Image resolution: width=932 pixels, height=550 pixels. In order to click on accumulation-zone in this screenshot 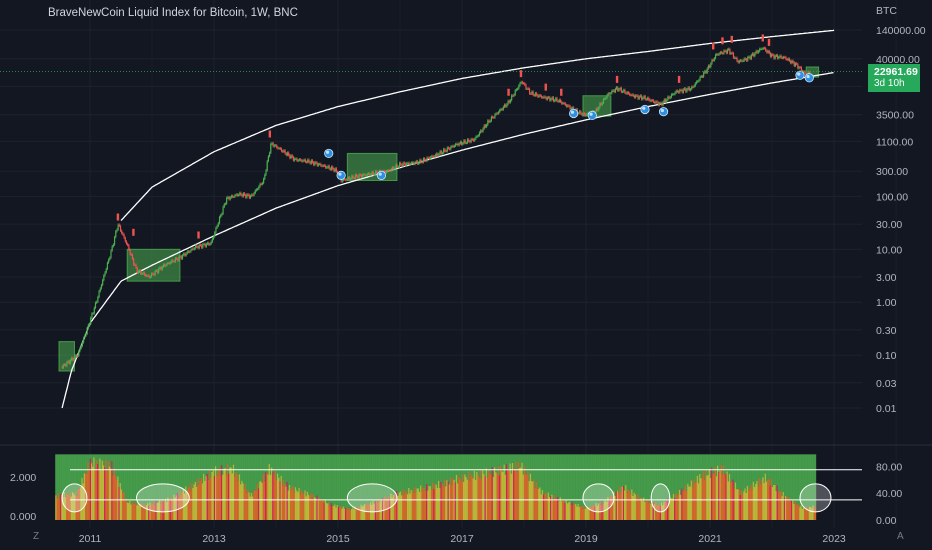, I will do `click(372, 166)`.